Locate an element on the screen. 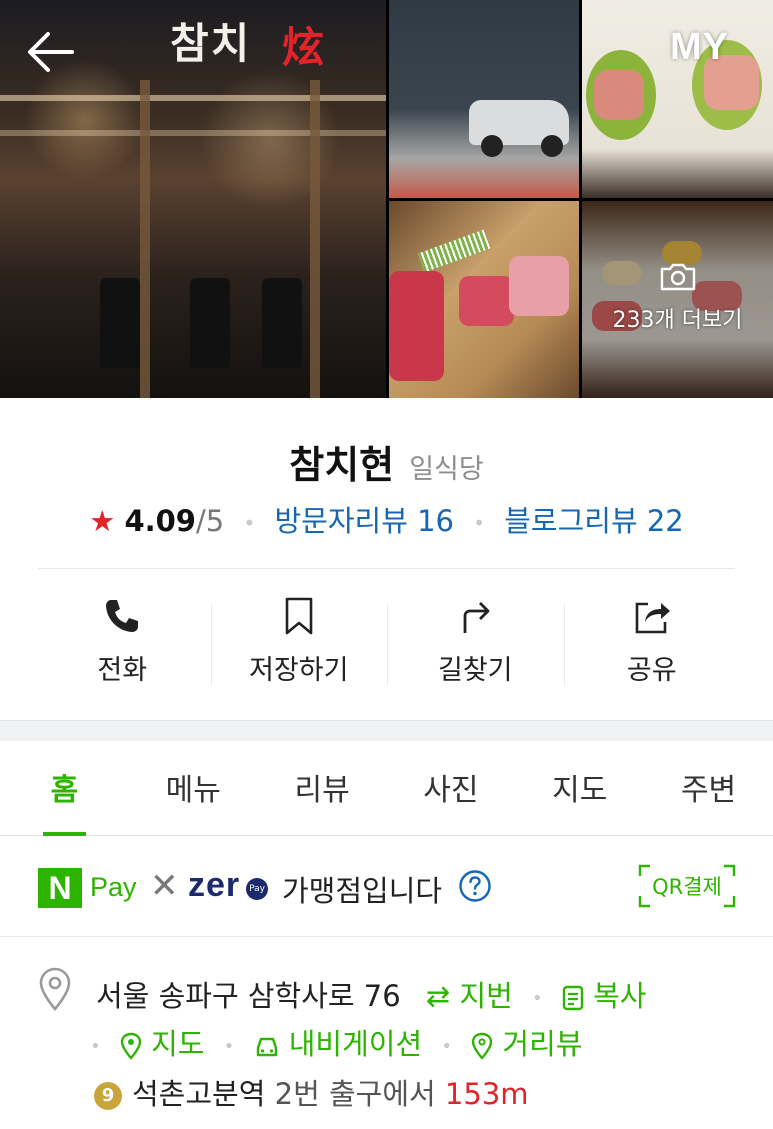 The width and height of the screenshot is (773, 1129). tab-home: 홈 is located at coordinates (64, 788).